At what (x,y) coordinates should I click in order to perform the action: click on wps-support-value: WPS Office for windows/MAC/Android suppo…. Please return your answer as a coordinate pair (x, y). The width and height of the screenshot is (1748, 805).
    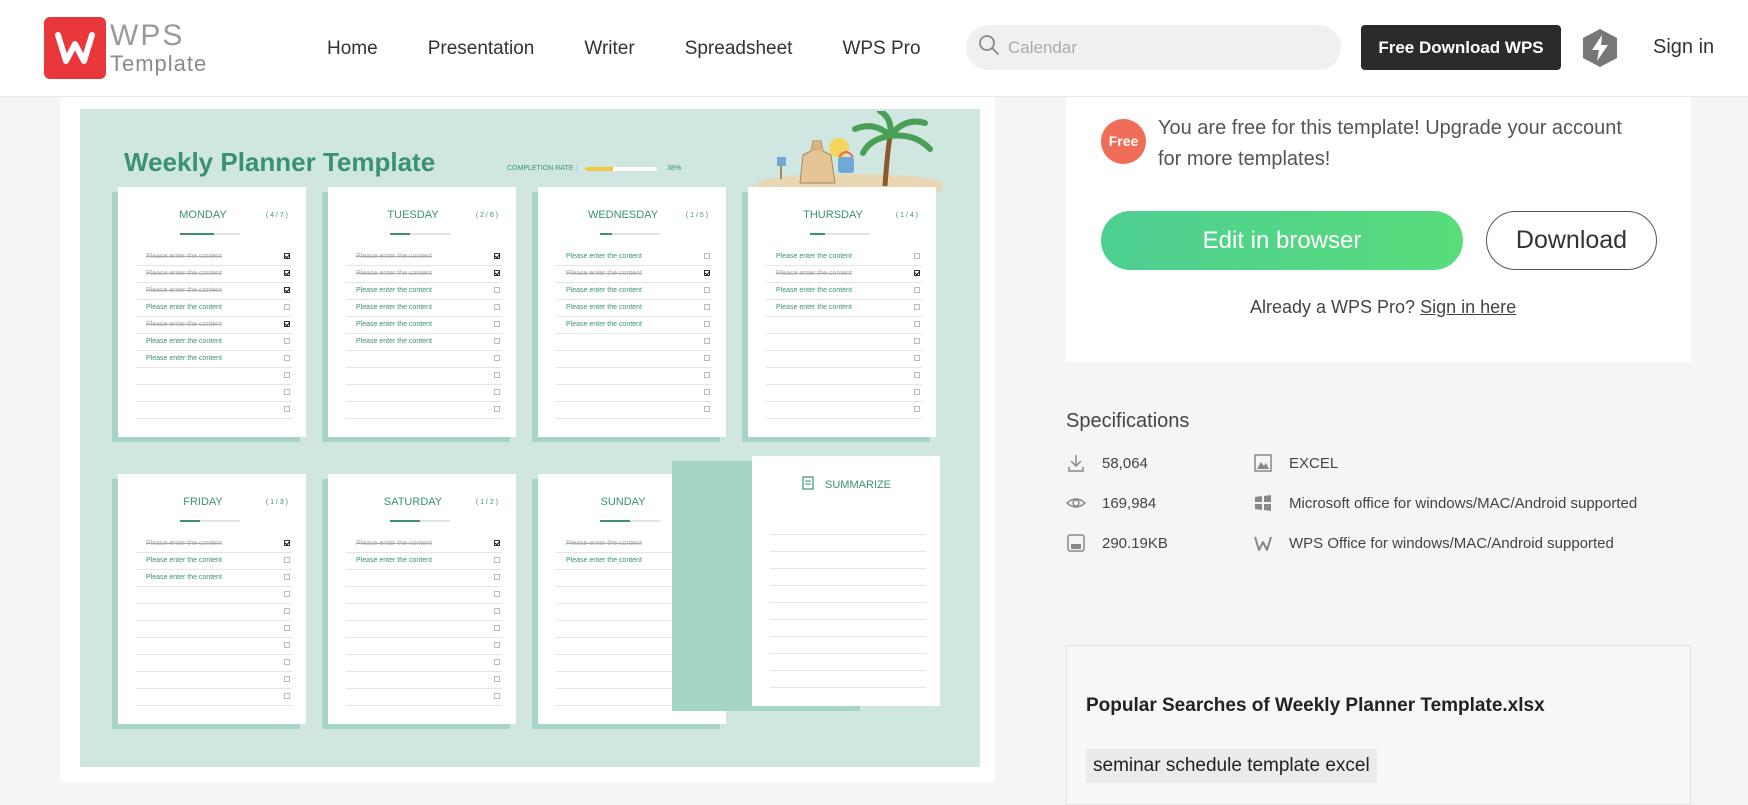
    Looking at the image, I should click on (1451, 543).